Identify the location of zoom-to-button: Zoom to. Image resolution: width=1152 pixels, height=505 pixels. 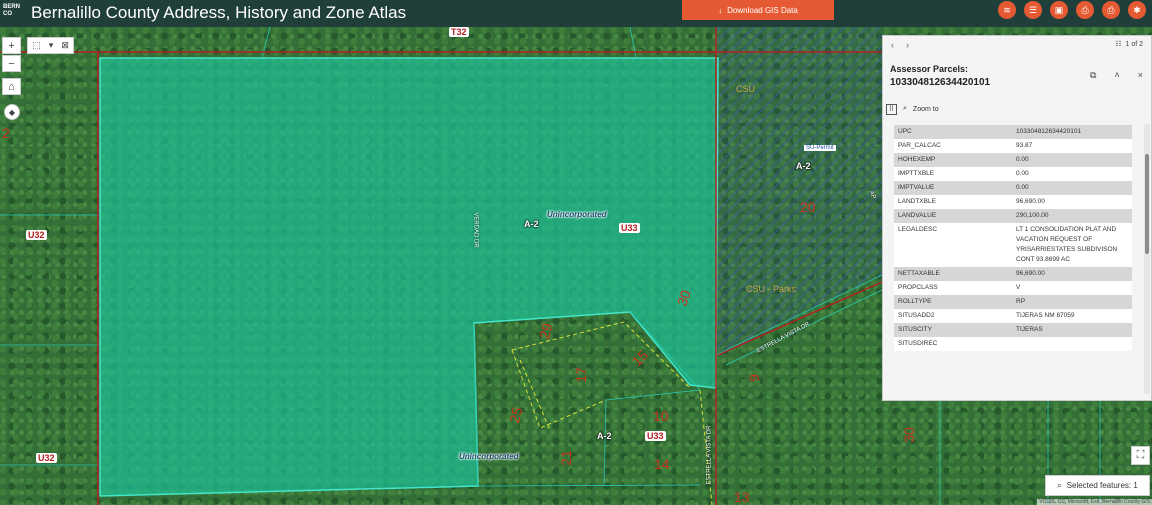
(926, 109).